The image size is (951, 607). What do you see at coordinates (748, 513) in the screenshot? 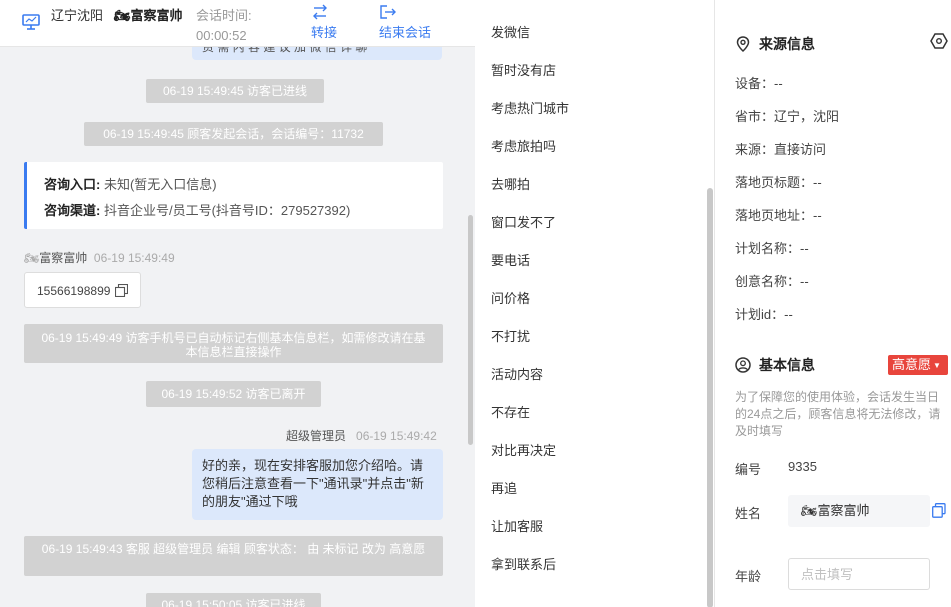
I see `name-label: 姓名` at bounding box center [748, 513].